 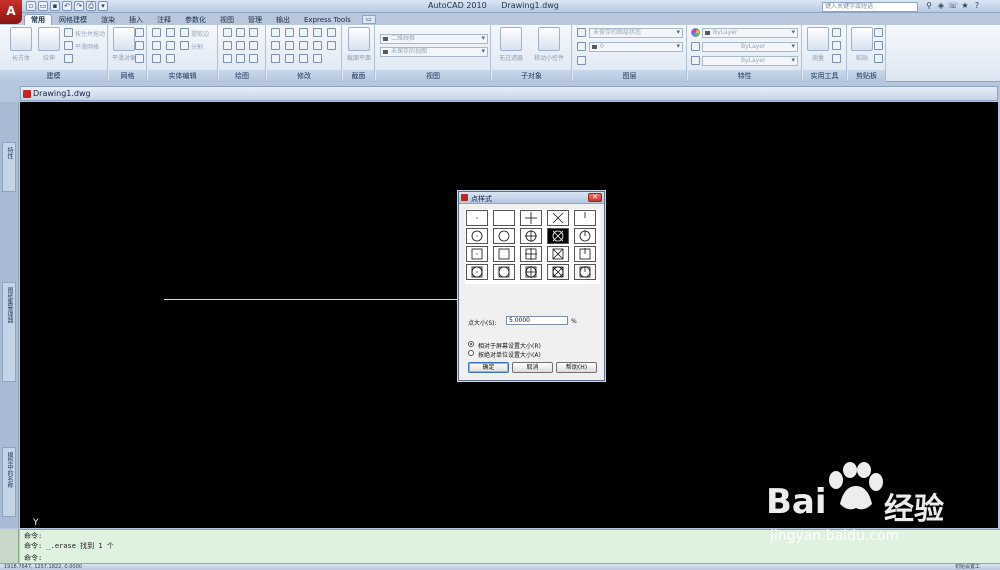 What do you see at coordinates (67, 6) in the screenshot?
I see `undo-icon: ↶` at bounding box center [67, 6].